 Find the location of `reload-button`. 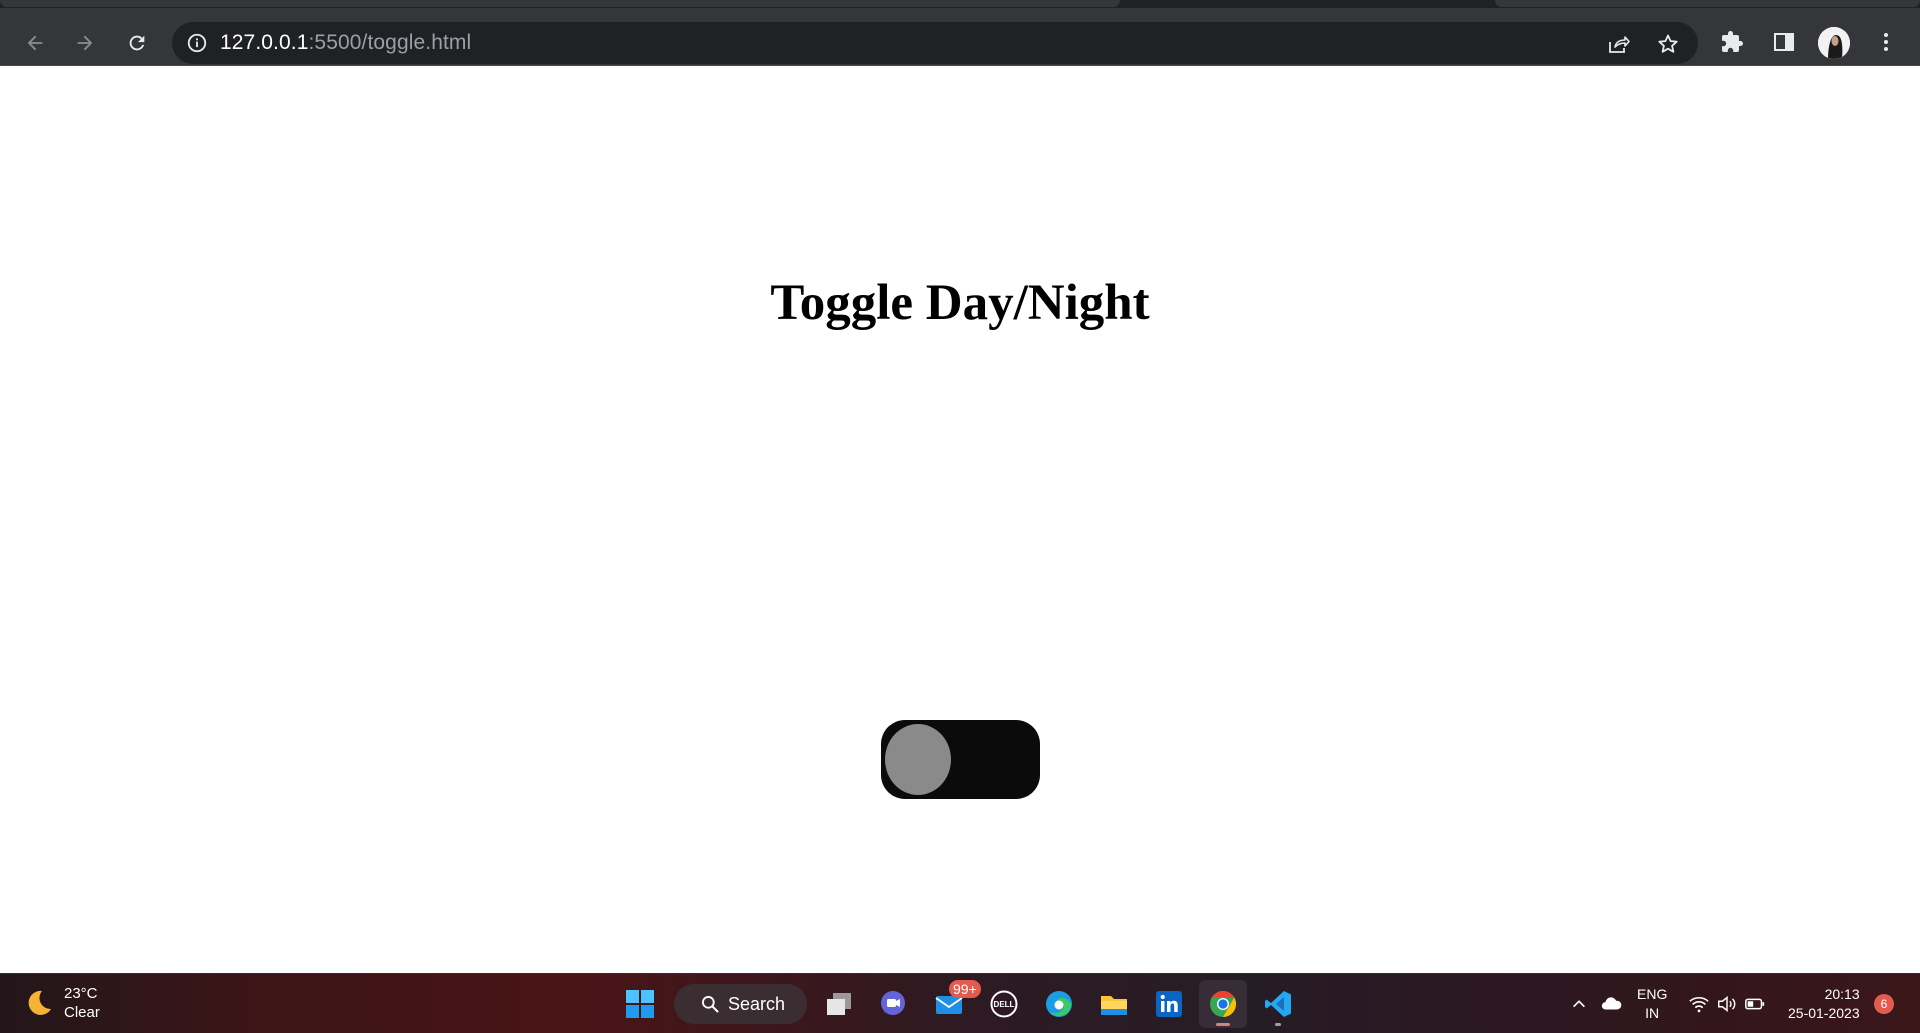

reload-button is located at coordinates (137, 43).